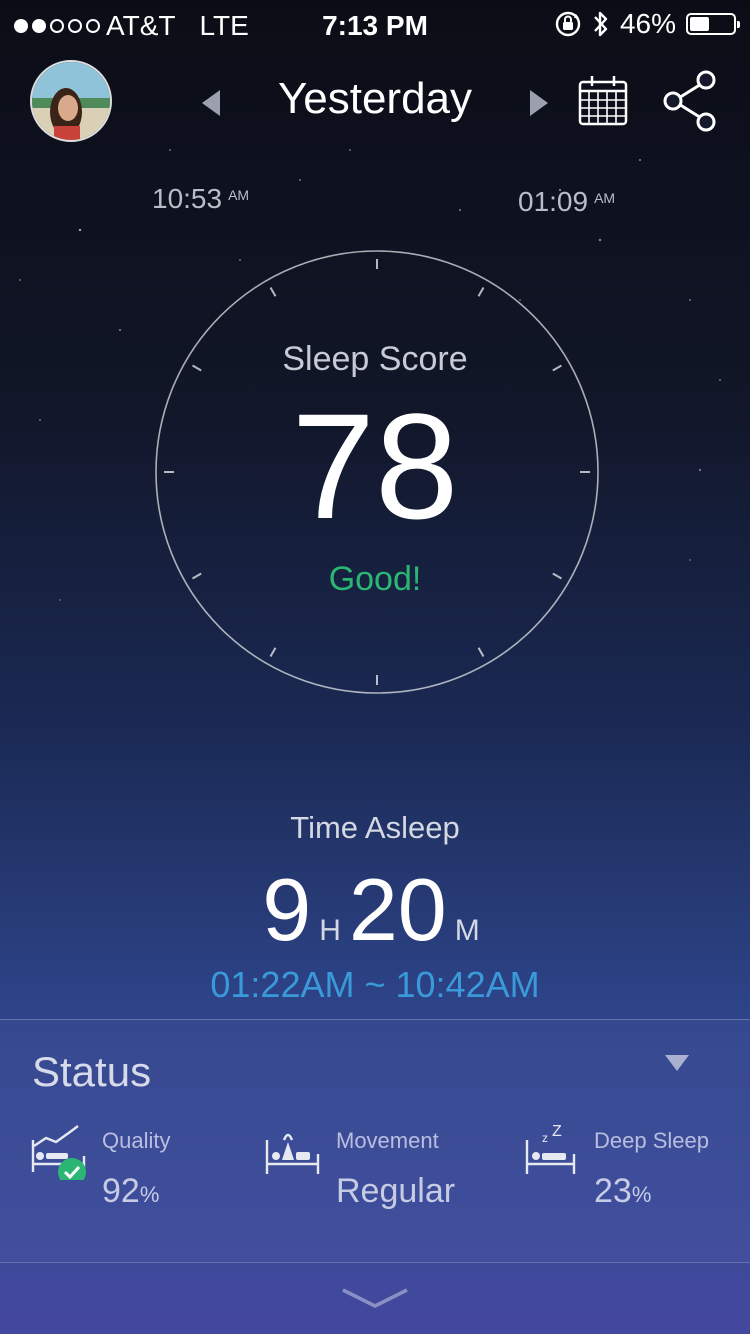 The width and height of the screenshot is (750, 1334). I want to click on battery-percent: 46%, so click(647, 23).